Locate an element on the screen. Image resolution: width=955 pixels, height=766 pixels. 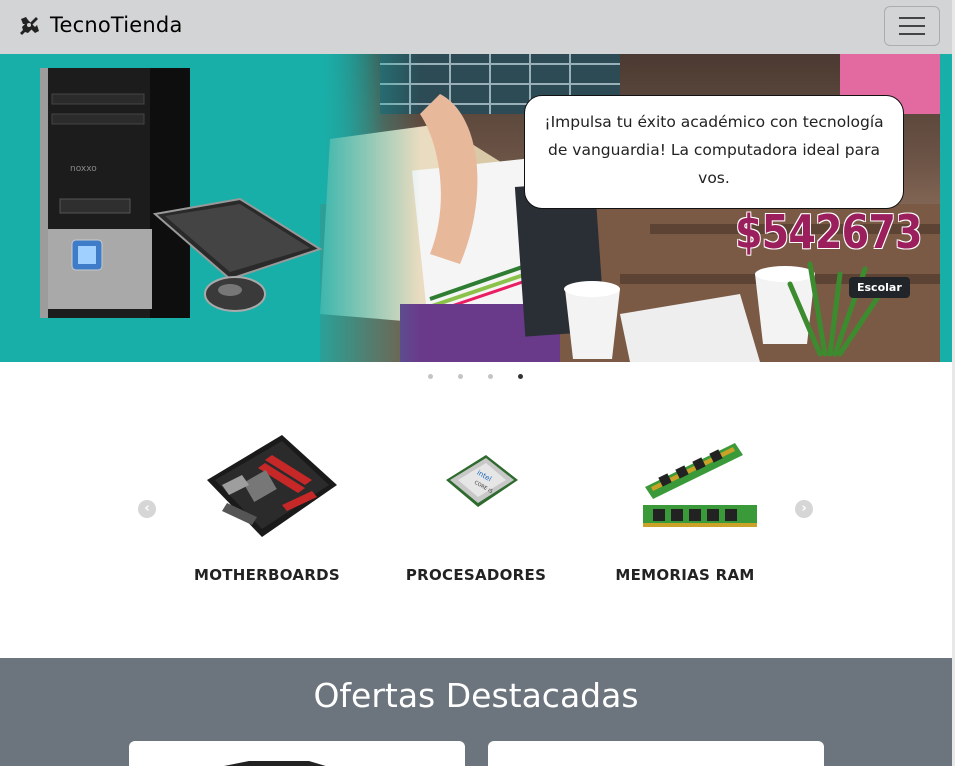
hero-price: $542673 is located at coordinates (829, 232).